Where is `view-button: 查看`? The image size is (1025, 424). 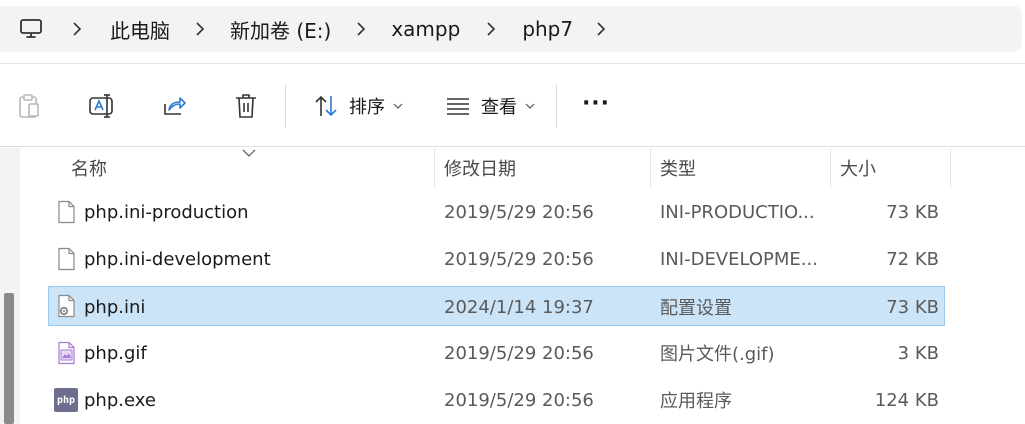 view-button: 查看 is located at coordinates (490, 106).